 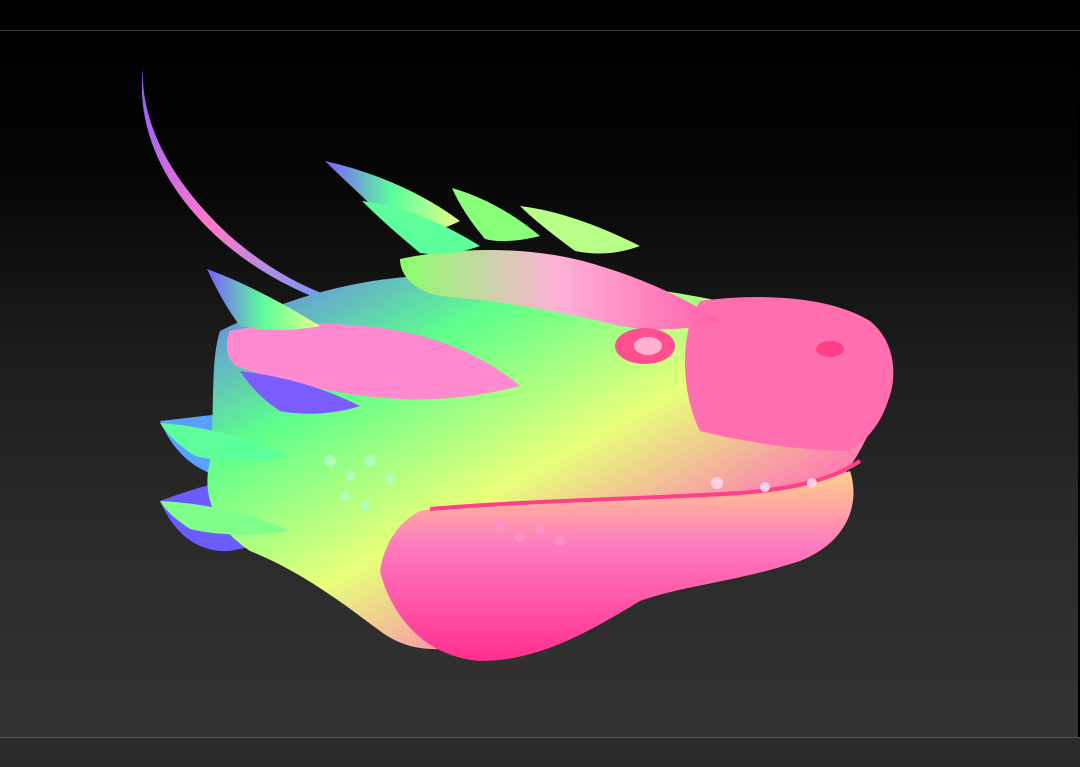 What do you see at coordinates (243, 187) in the screenshot?
I see `whisker-horn` at bounding box center [243, 187].